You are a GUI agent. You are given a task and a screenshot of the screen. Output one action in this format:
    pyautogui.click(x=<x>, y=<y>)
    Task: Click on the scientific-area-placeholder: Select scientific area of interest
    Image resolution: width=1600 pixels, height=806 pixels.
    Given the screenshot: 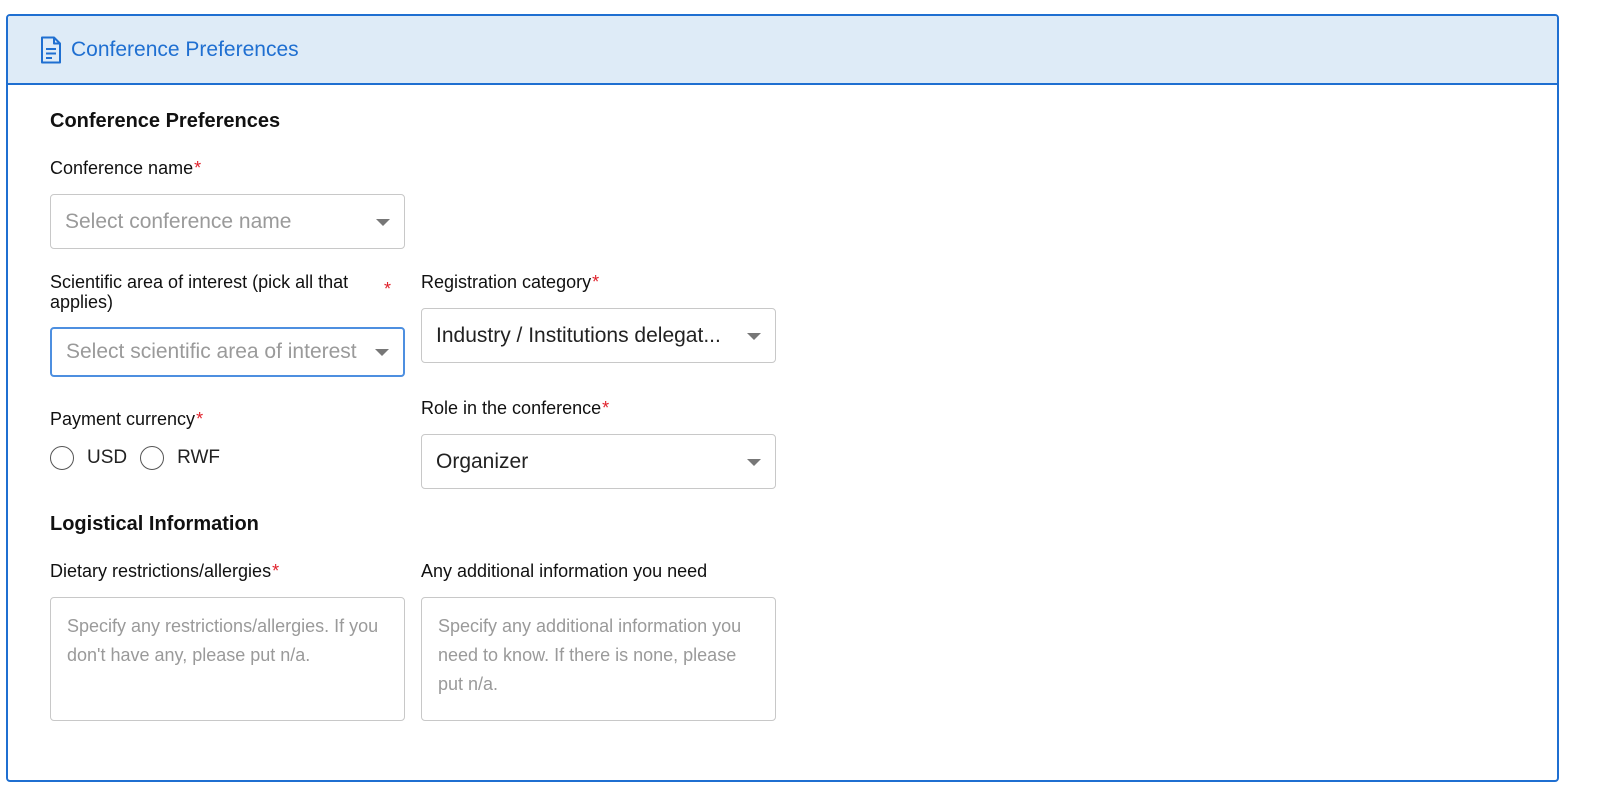 What is the action you would take?
    pyautogui.click(x=211, y=351)
    